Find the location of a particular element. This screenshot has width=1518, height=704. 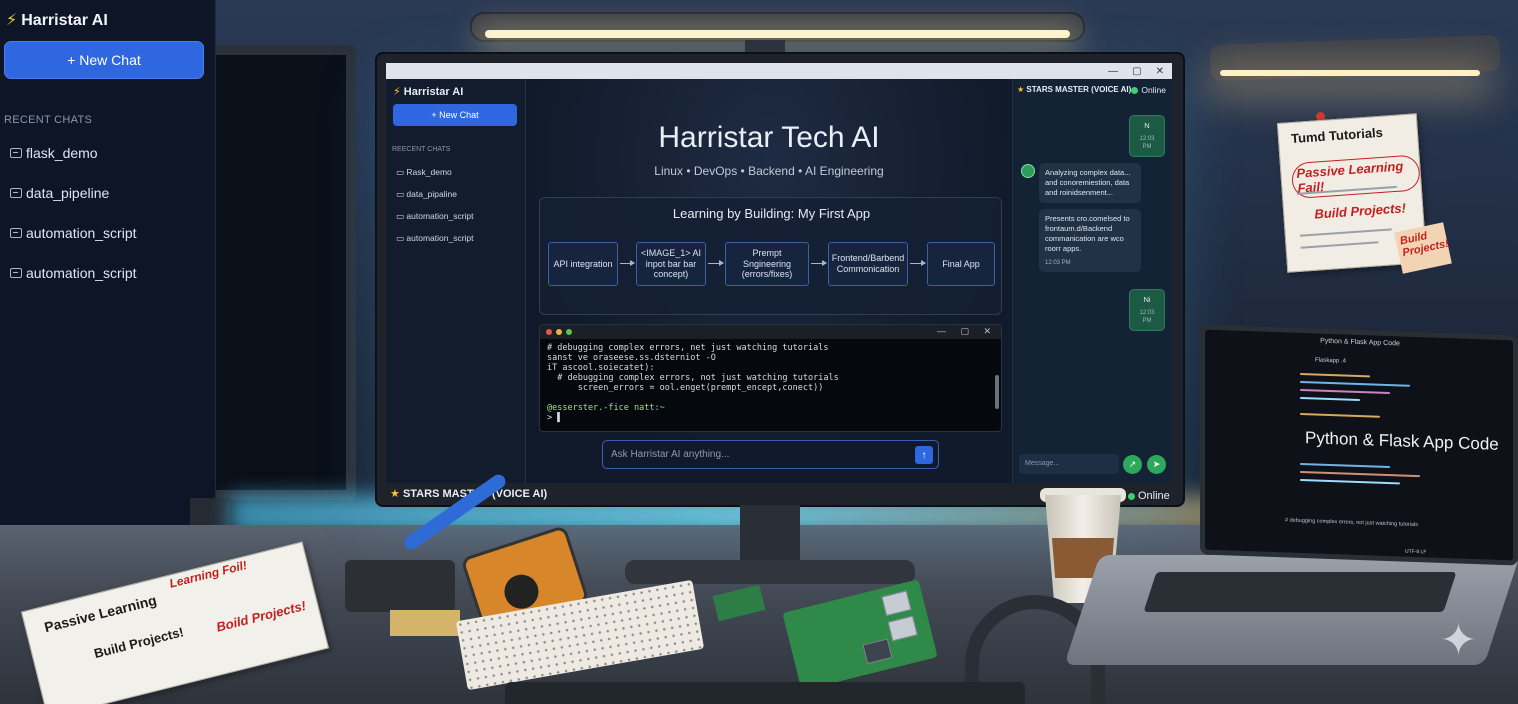

user-message: Ni 12:03 PM is located at coordinates (1147, 310).